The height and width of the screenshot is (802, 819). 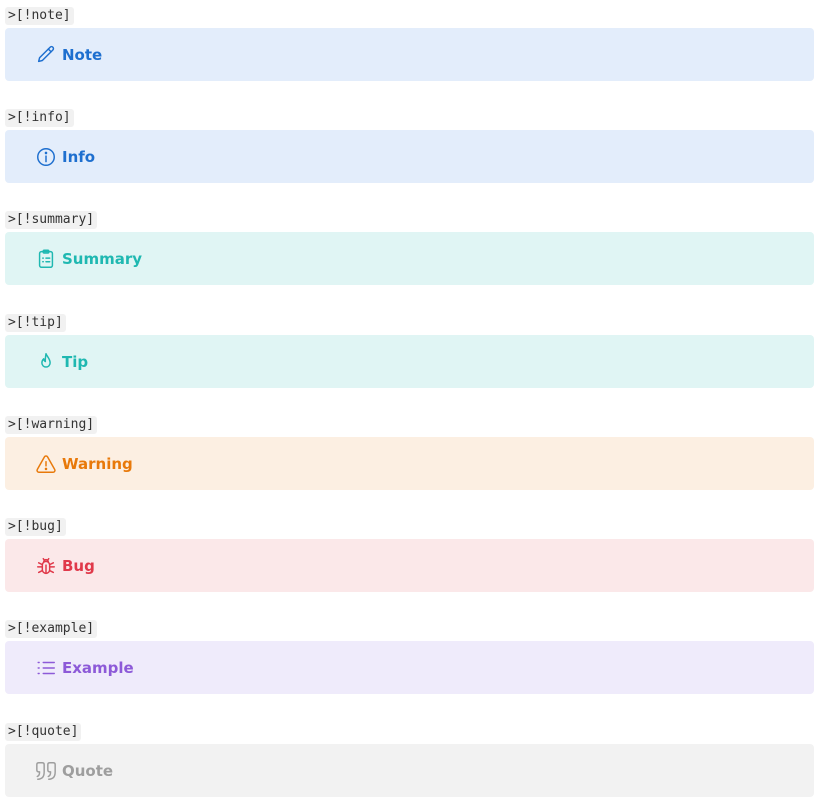 I want to click on list-icon, so click(x=46, y=668).